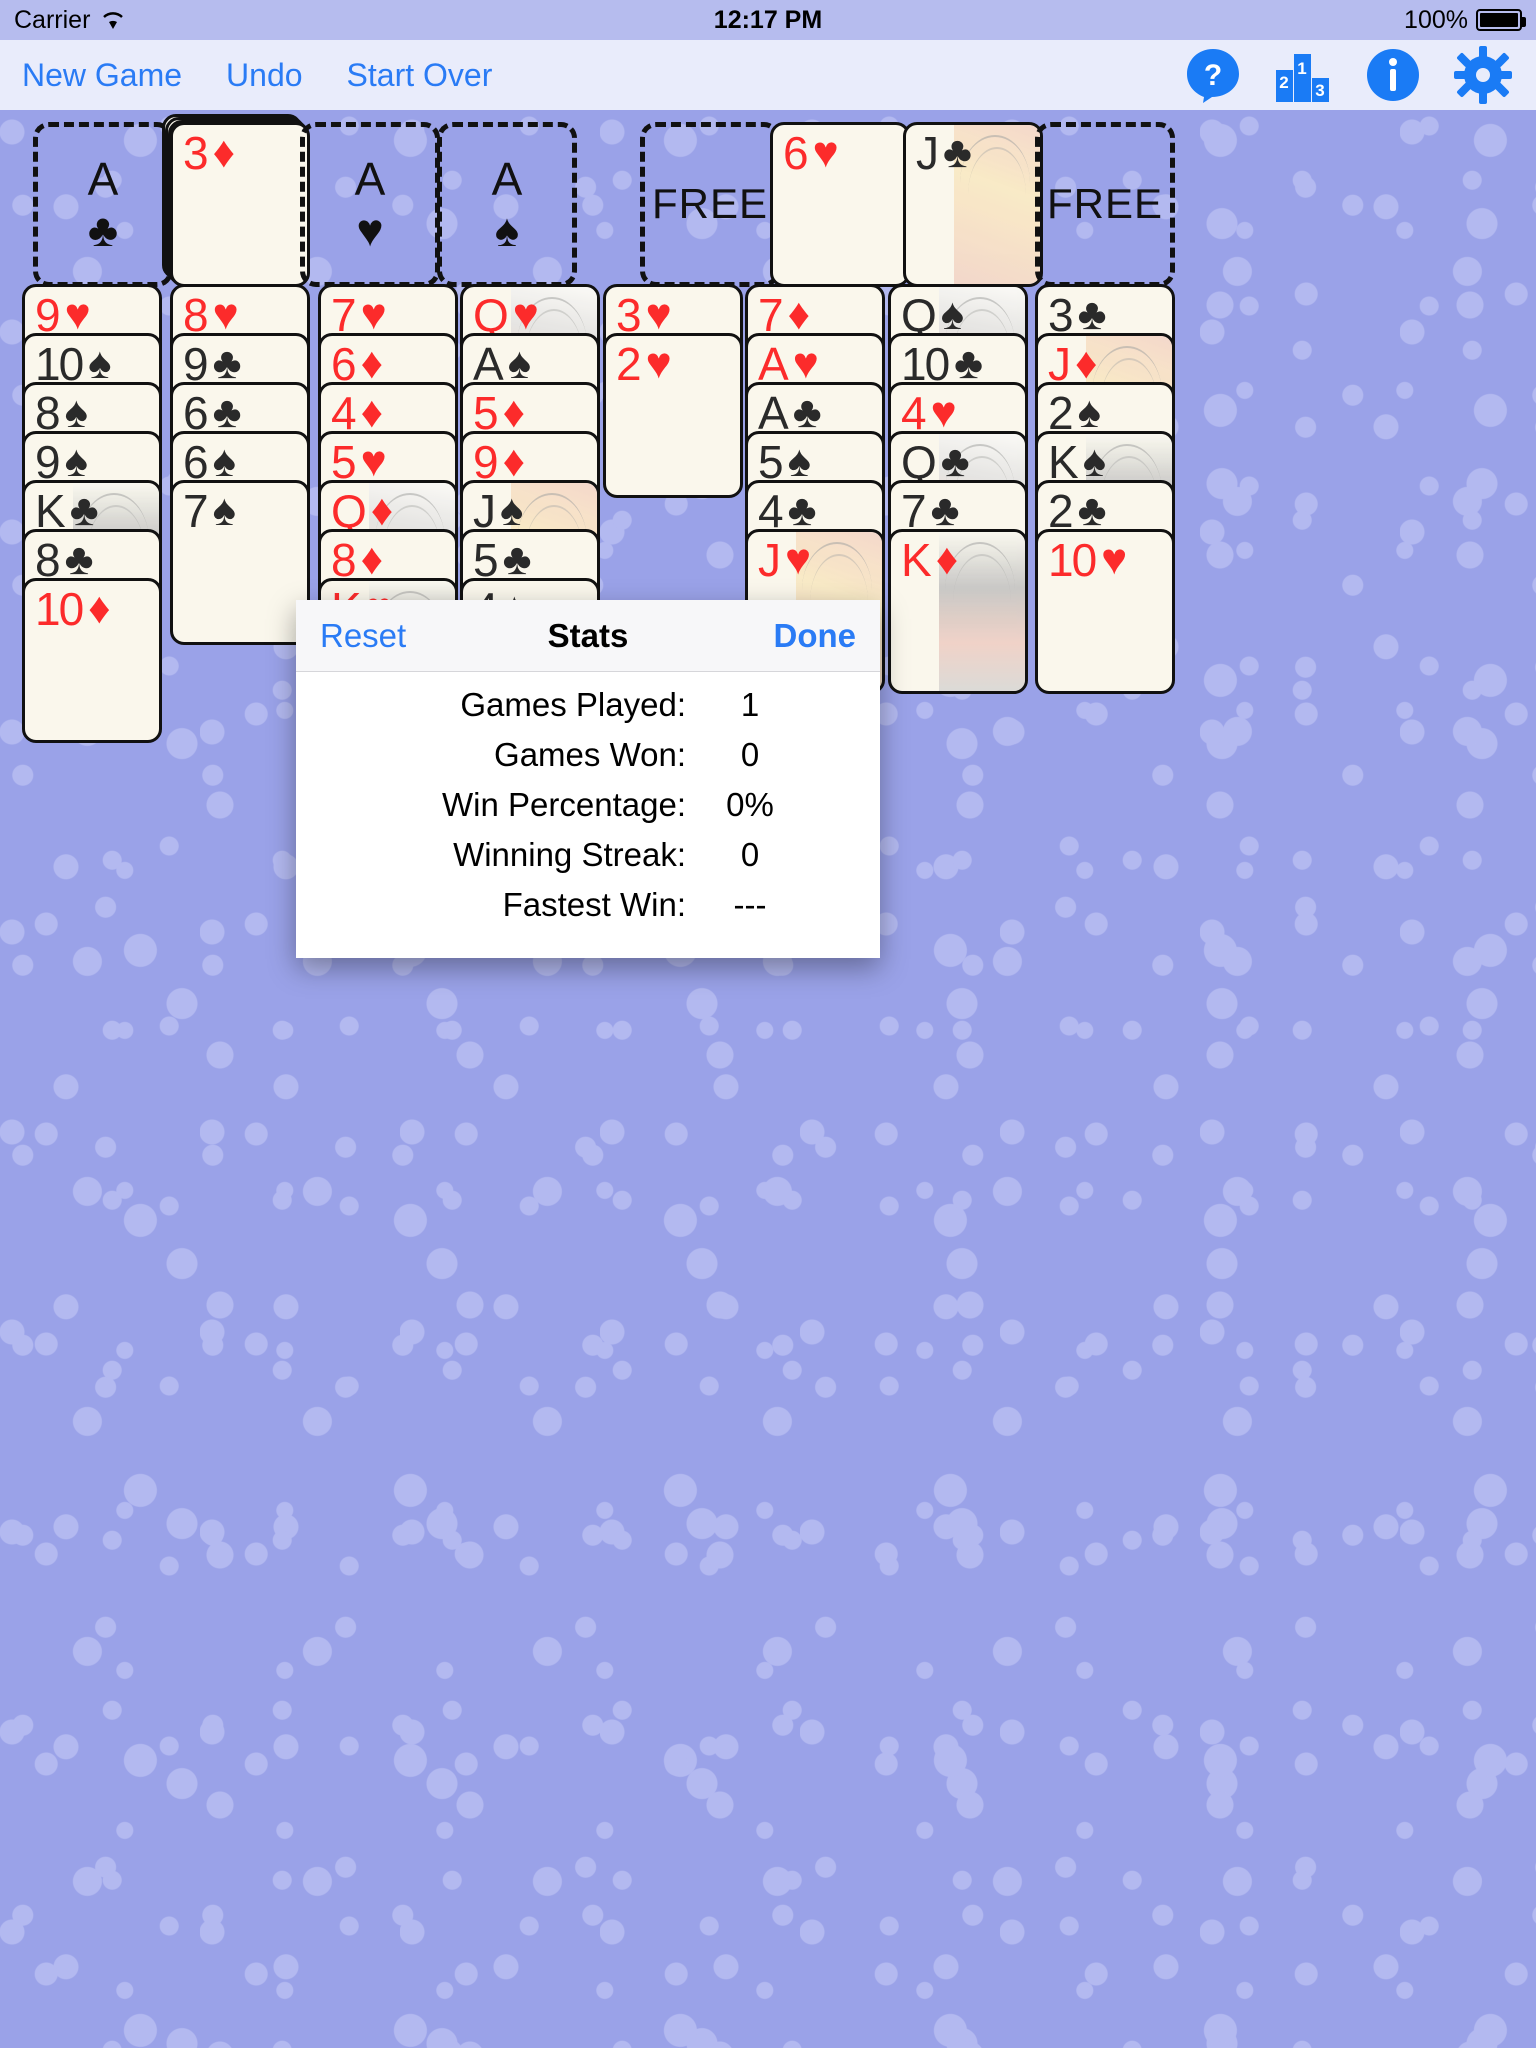 The image size is (1536, 2048). I want to click on info-icon, so click(1393, 75).